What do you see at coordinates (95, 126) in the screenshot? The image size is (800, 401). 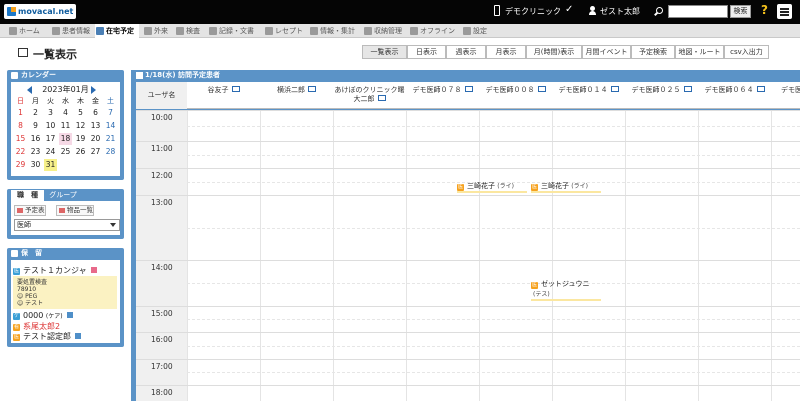 I see `calendar-day: 13` at bounding box center [95, 126].